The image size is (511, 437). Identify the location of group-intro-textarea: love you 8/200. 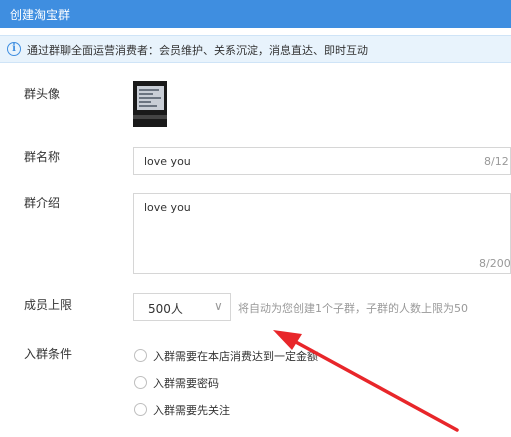
(322, 233).